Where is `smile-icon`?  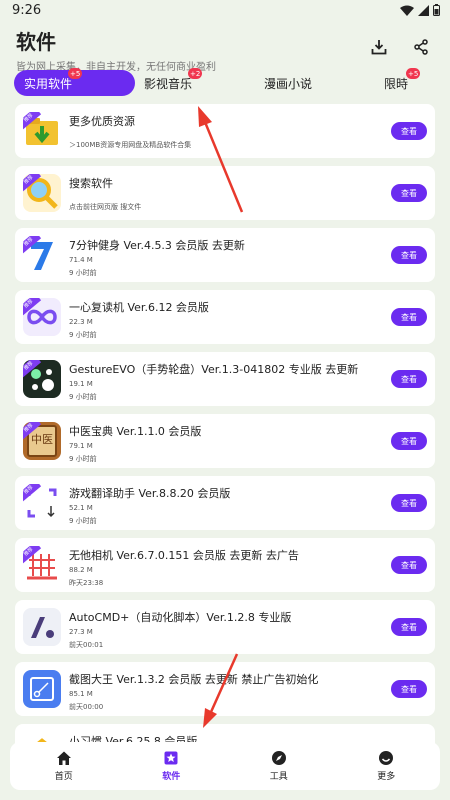
smile-icon is located at coordinates (386, 758).